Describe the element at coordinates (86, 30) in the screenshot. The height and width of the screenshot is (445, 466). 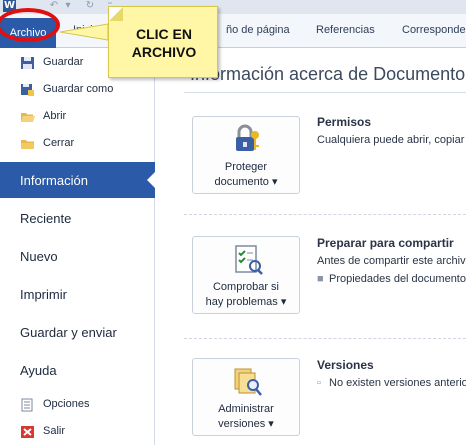
I see `tab-inicio: Inicio` at that location.